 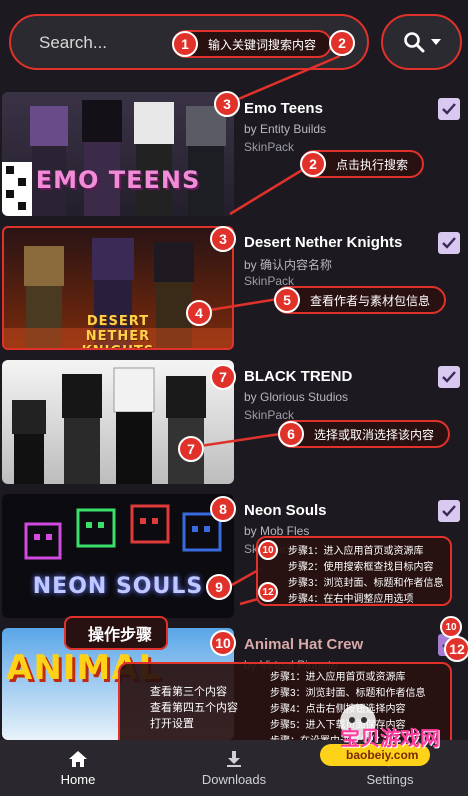 What do you see at coordinates (374, 434) in the screenshot?
I see `callout-text: 选择或取消选择该内容` at bounding box center [374, 434].